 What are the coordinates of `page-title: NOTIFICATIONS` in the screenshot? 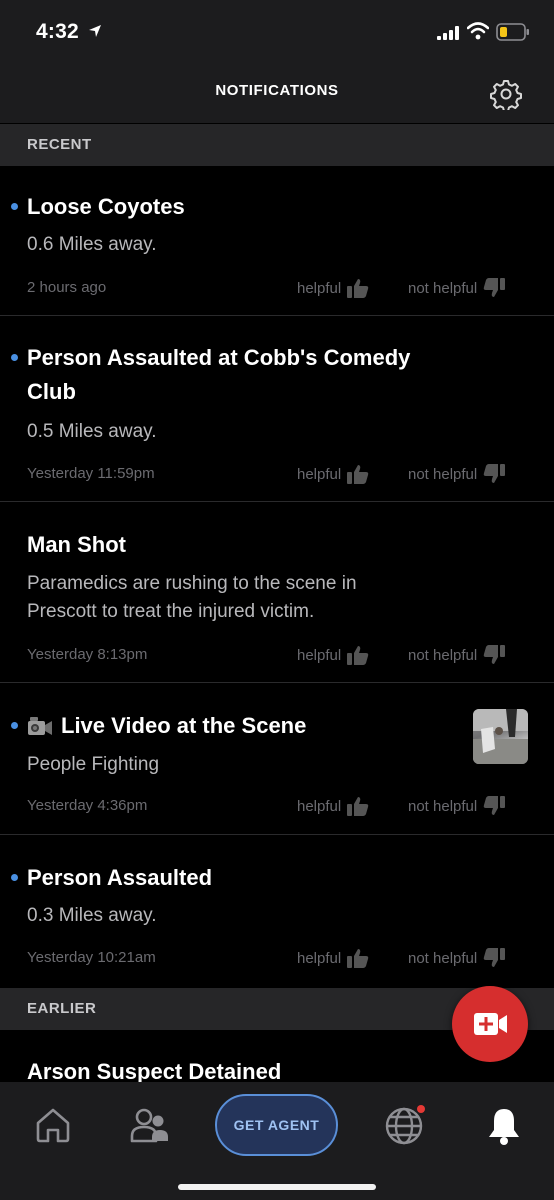 It's located at (277, 90).